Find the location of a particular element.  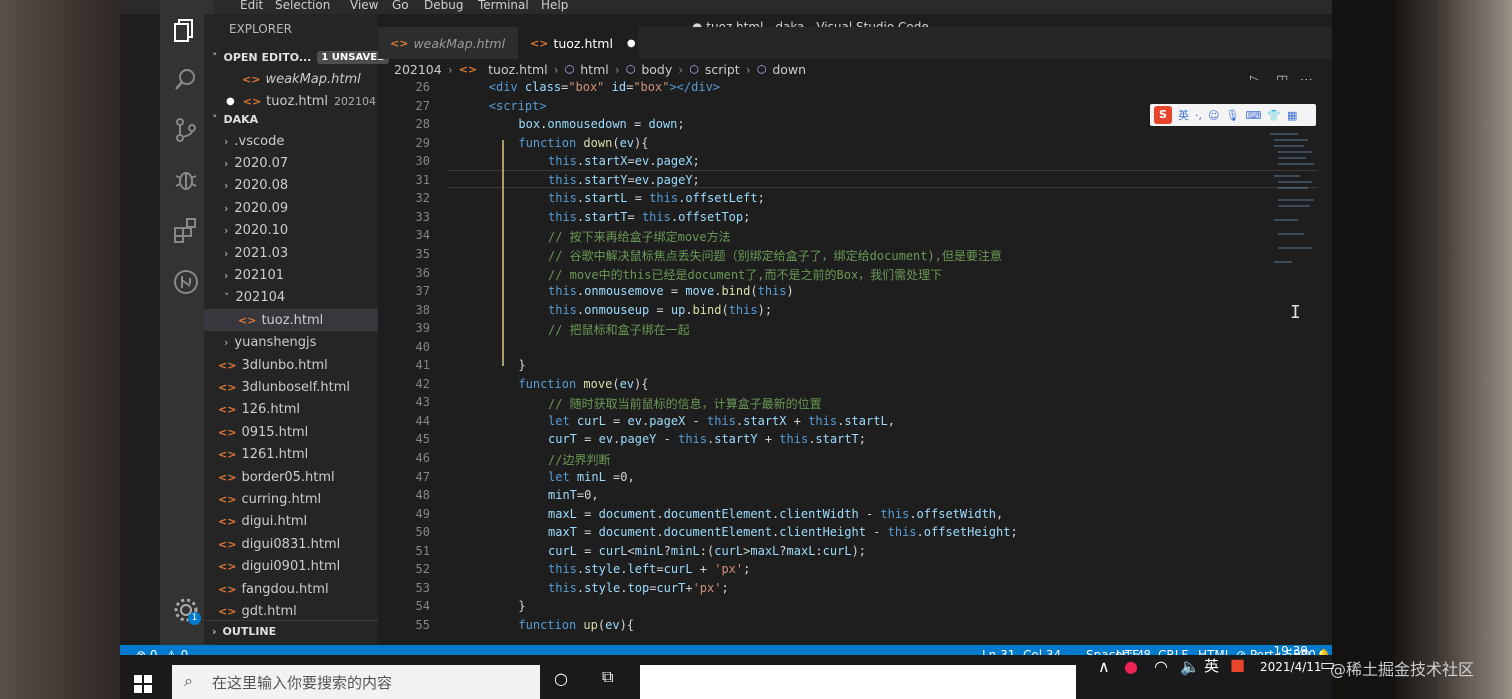

tree-folder: › .vscode is located at coordinates (291, 141).